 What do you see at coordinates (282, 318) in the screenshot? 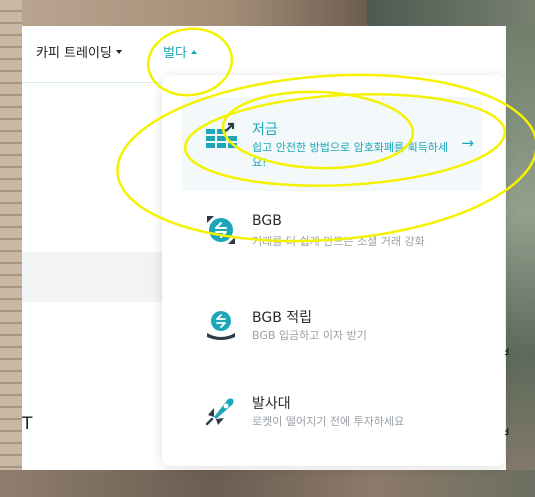
I see `menu-item-title: BGB 적립` at bounding box center [282, 318].